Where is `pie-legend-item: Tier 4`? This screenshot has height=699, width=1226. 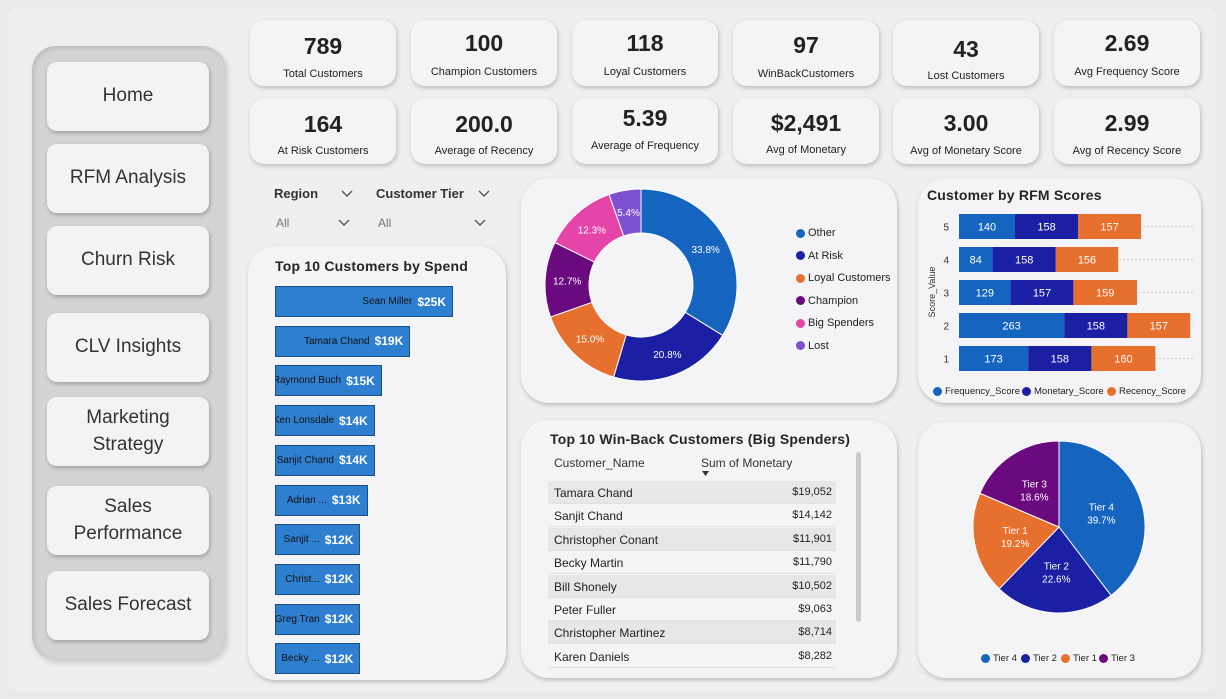
pie-legend-item: Tier 4 is located at coordinates (999, 658).